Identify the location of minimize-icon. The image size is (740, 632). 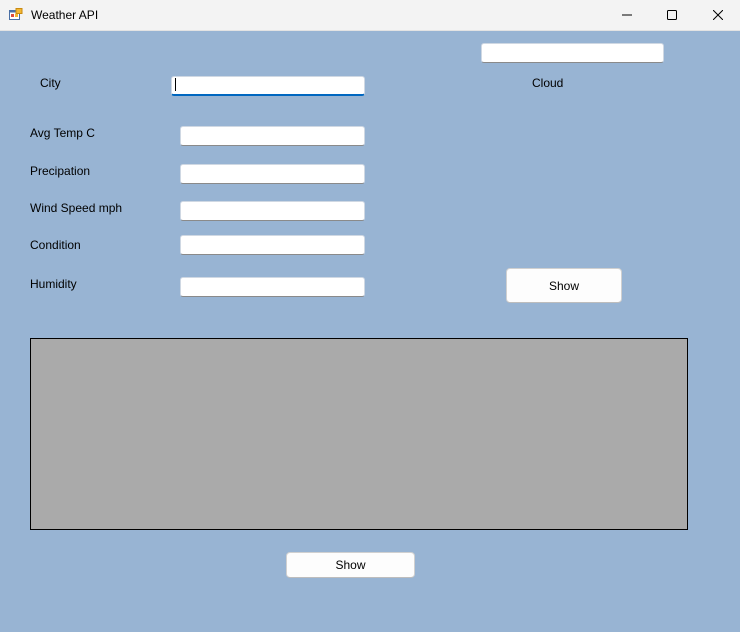
(627, 16).